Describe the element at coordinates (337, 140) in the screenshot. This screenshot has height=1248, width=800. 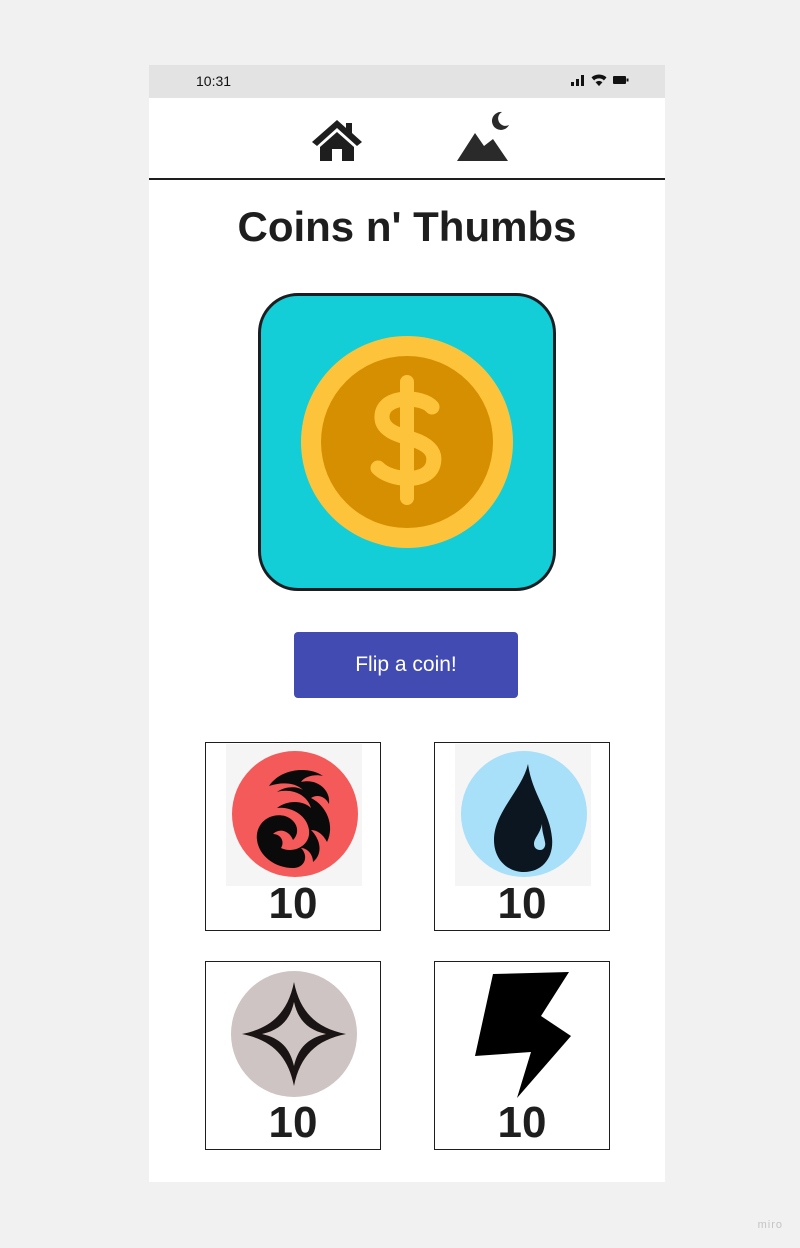
I see `home-icon` at that location.